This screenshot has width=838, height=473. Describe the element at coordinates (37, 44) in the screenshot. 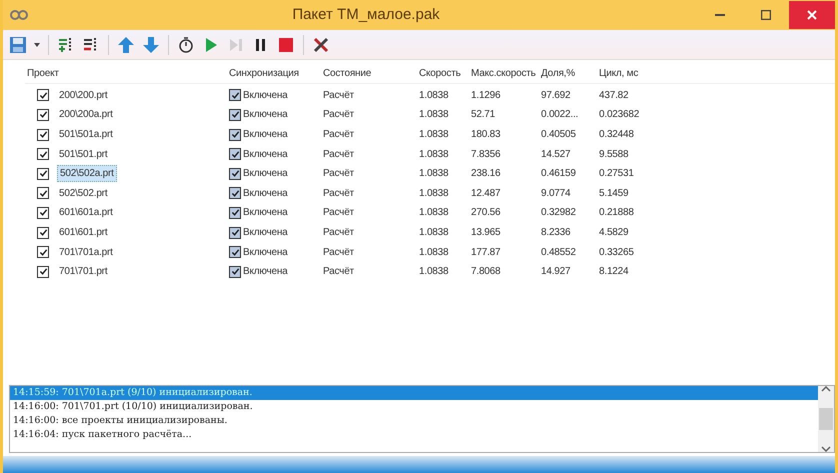

I see `caret-button` at that location.